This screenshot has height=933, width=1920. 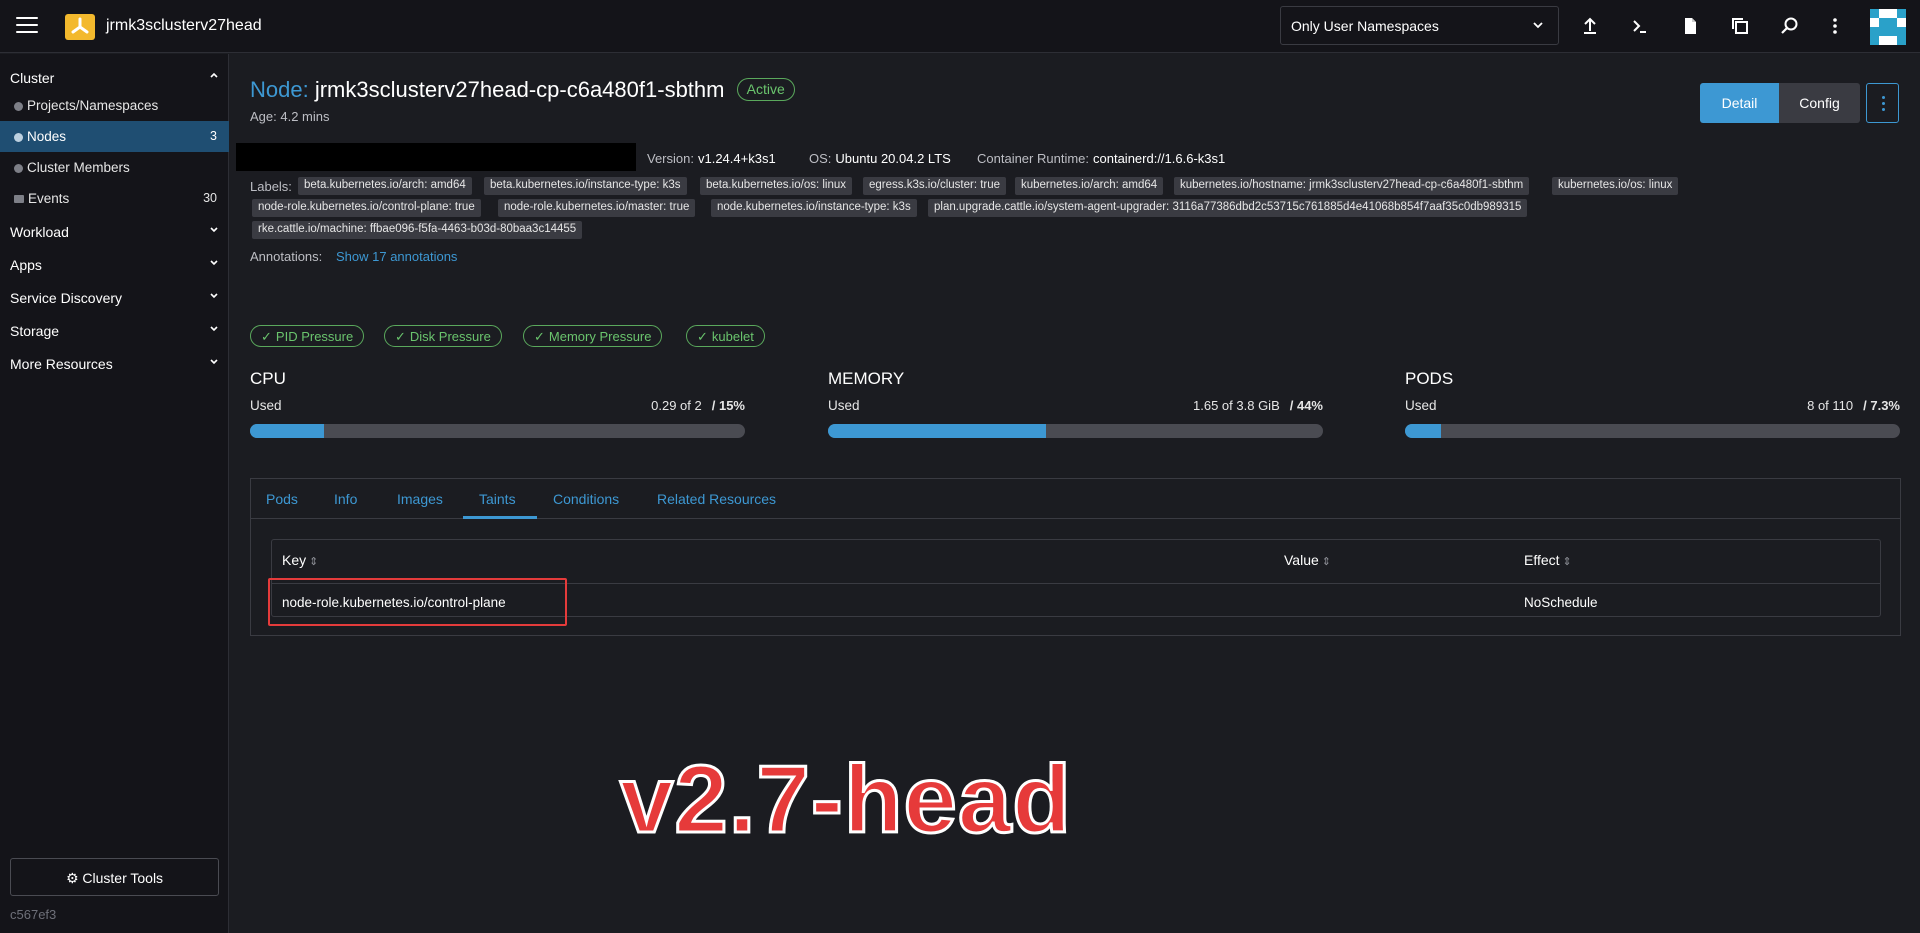 What do you see at coordinates (716, 499) in the screenshot?
I see `tab-related-resources: Related Resources` at bounding box center [716, 499].